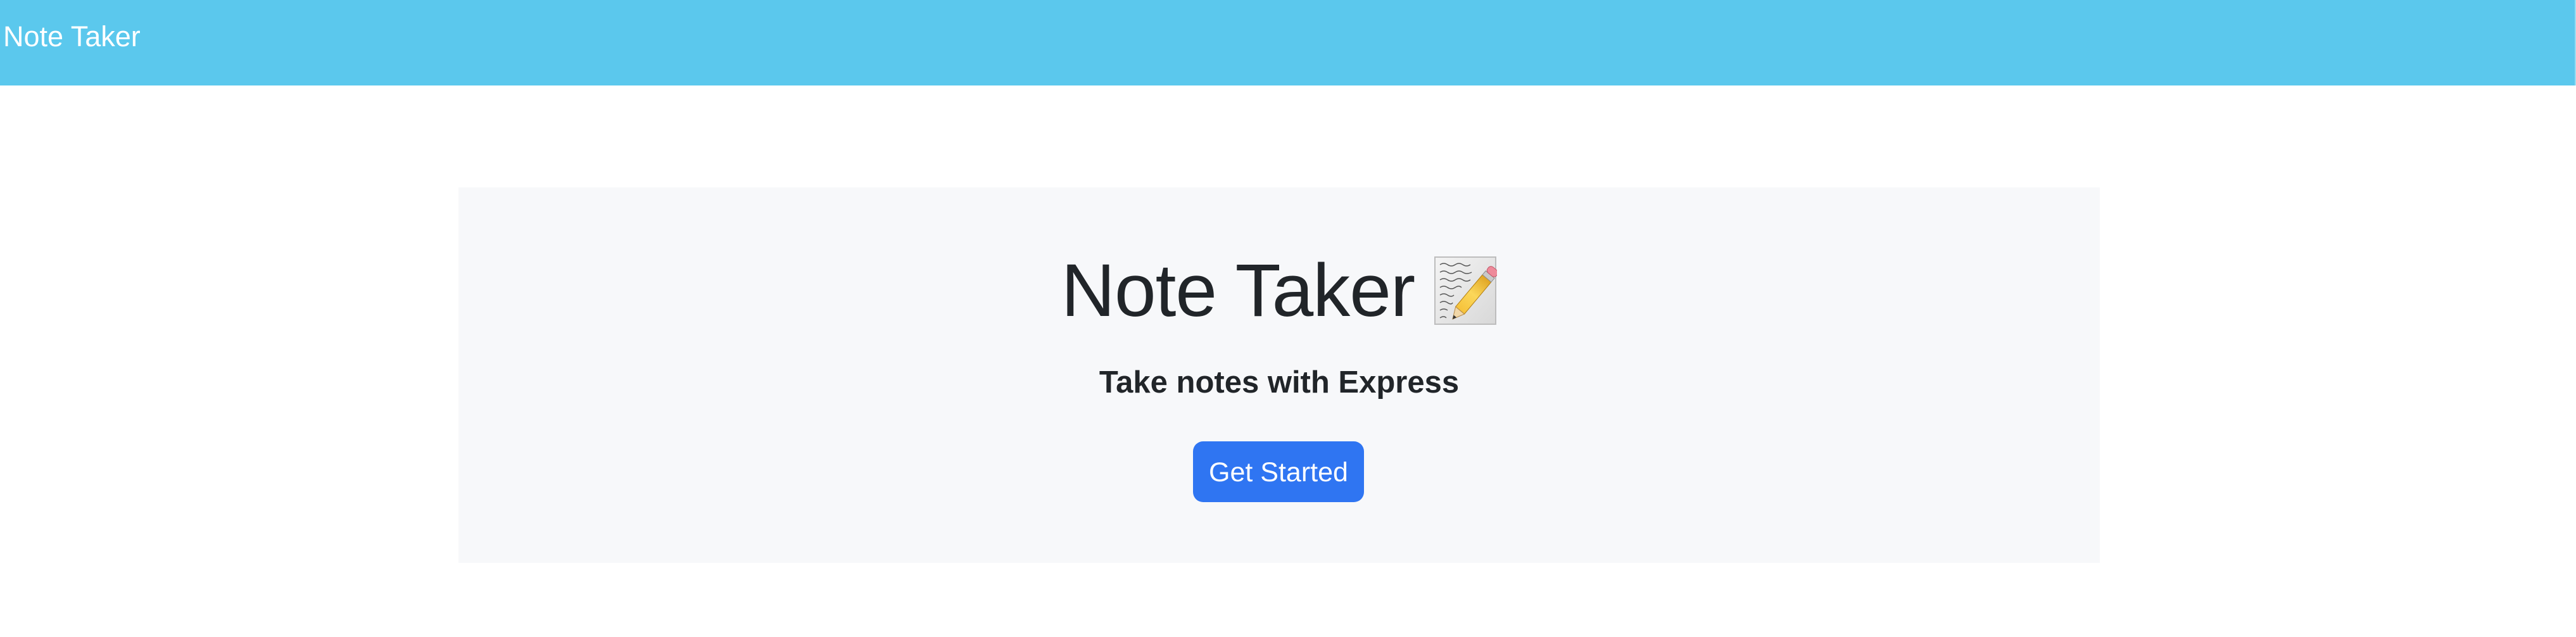  I want to click on get-started-button: Get Started, so click(1278, 471).